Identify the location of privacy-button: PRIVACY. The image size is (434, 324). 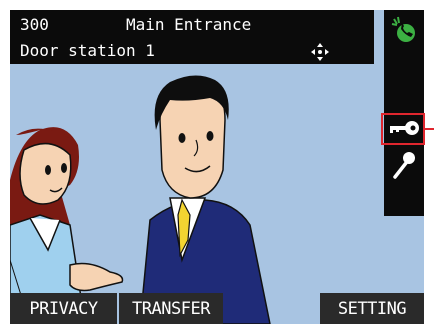
(63, 308).